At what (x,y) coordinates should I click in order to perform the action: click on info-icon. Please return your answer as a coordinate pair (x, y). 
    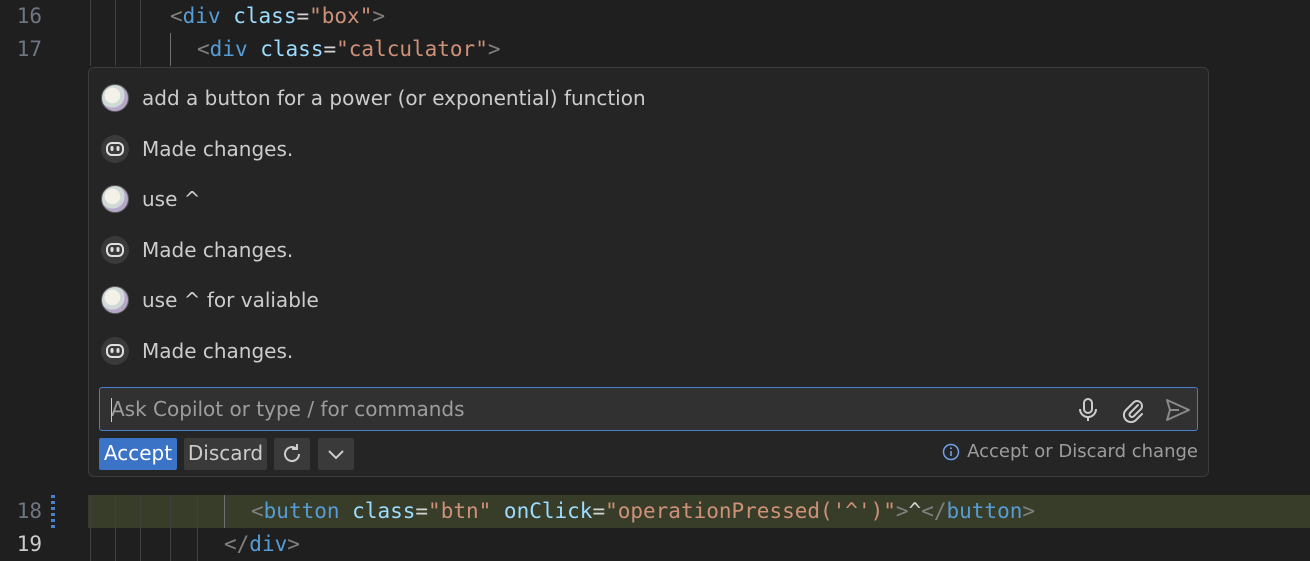
    Looking at the image, I should click on (951, 452).